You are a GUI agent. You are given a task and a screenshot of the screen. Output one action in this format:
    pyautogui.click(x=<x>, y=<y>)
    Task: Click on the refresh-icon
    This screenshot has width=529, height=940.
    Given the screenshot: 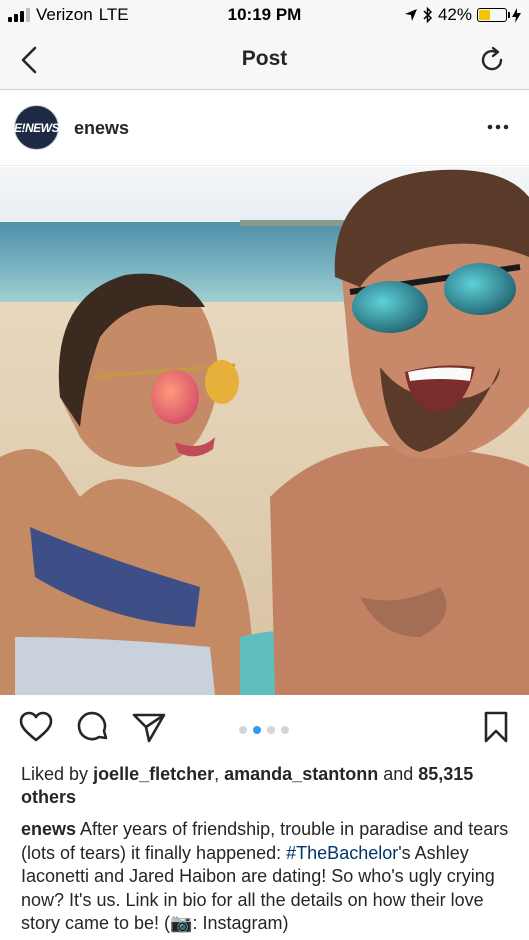 What is the action you would take?
    pyautogui.click(x=492, y=60)
    